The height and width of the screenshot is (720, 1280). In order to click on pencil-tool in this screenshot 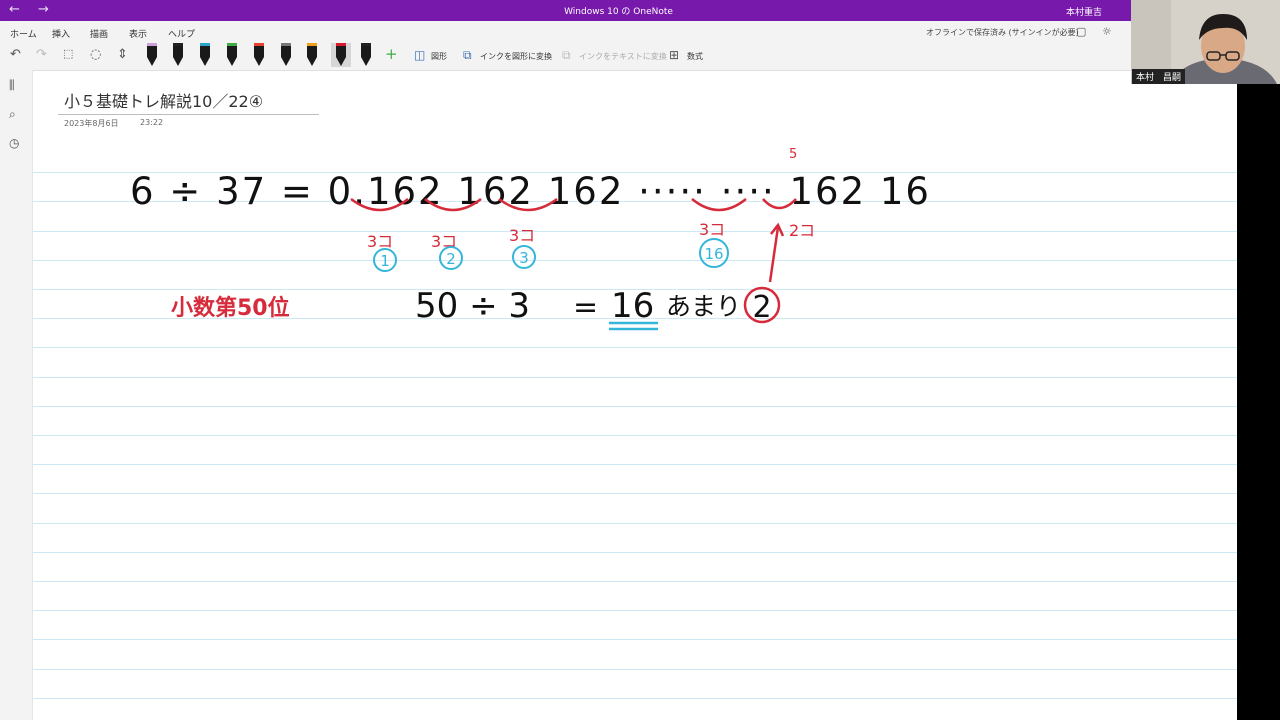, I will do `click(286, 55)`.